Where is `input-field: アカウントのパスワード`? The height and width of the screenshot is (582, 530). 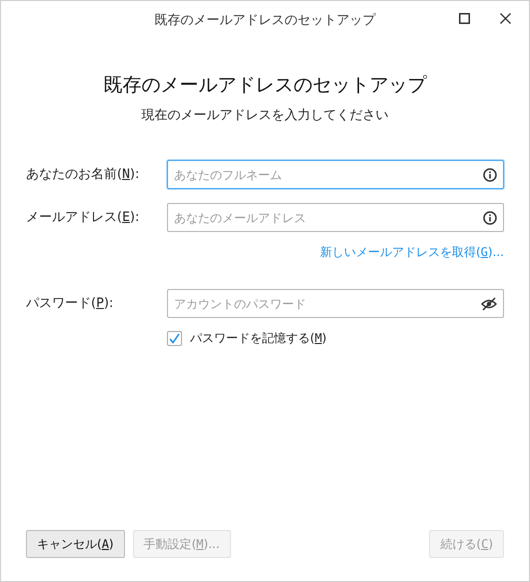 input-field: アカウントのパスワード is located at coordinates (335, 303).